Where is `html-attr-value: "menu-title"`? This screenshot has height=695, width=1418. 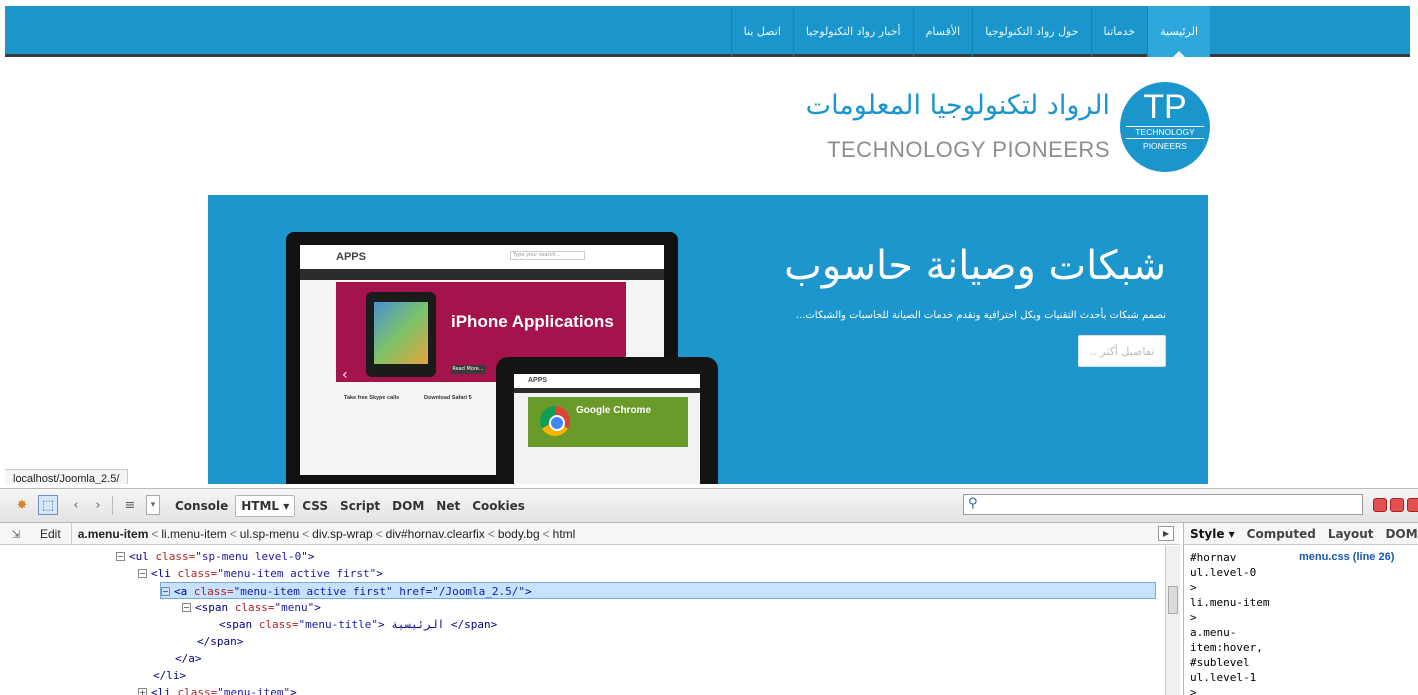 html-attr-value: "menu-title" is located at coordinates (338, 624).